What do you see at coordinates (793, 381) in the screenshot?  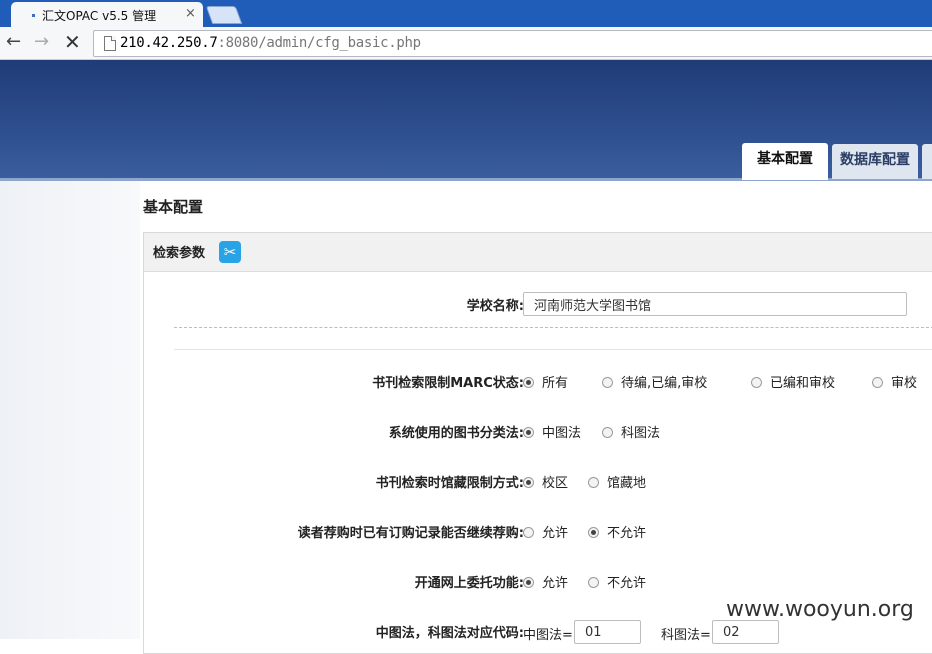 I see `marc-option-edited: 已编和审校` at bounding box center [793, 381].